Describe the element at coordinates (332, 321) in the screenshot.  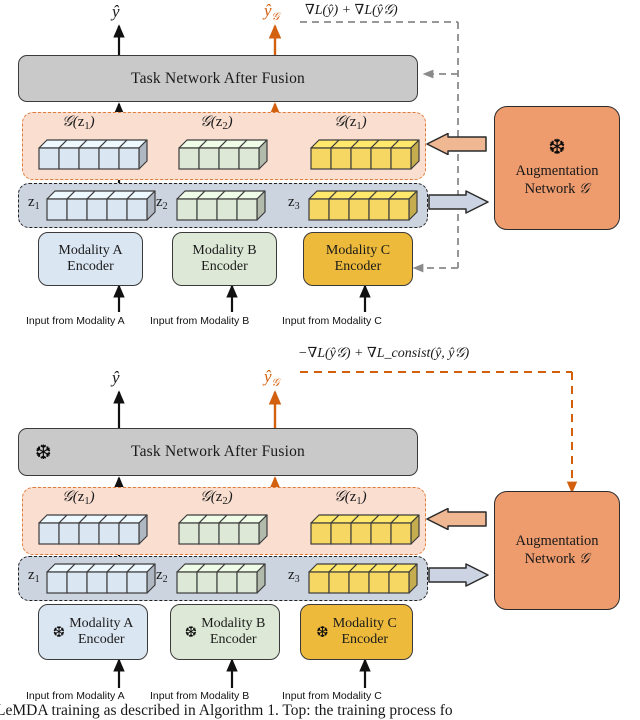
I see `top-input-label-c: Input from Modality C` at that location.